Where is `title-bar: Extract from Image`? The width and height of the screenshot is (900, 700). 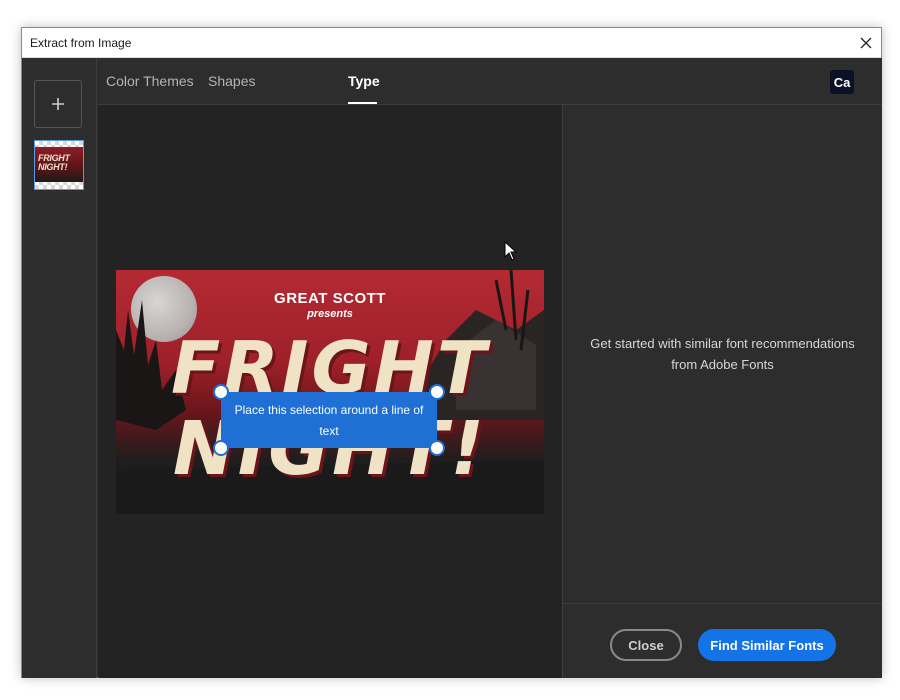
title-bar: Extract from Image is located at coordinates (451, 43).